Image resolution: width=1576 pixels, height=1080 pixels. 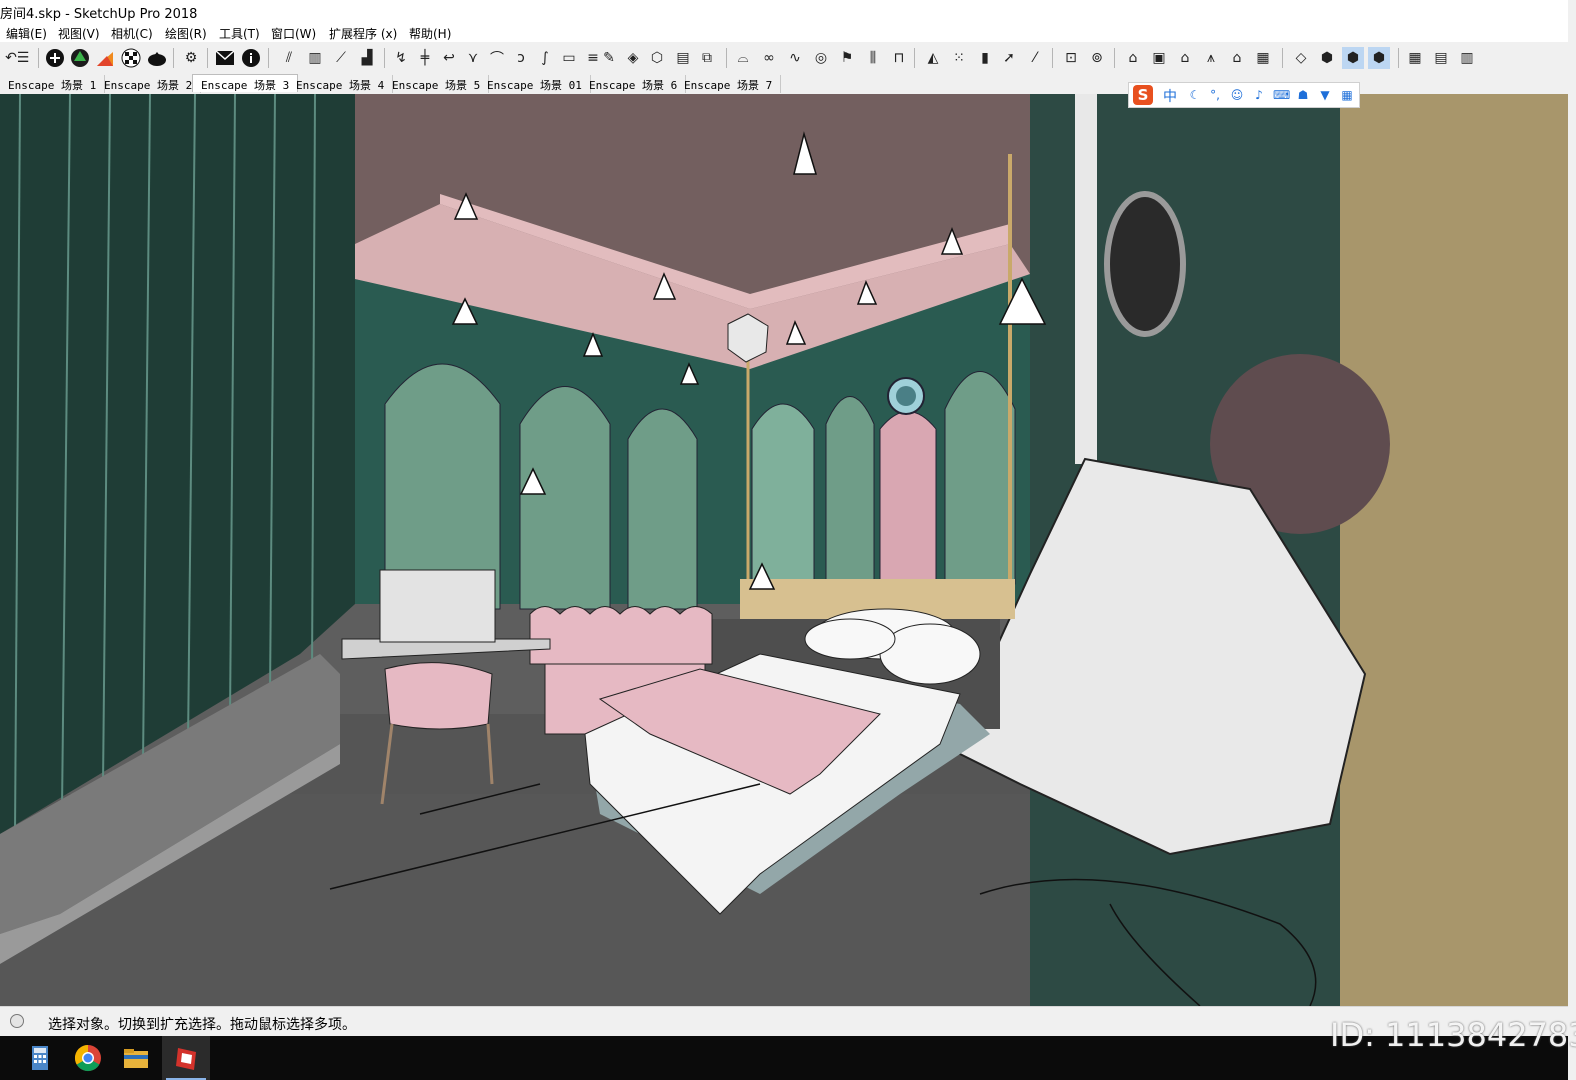 I want to click on gate-icon: ⊓, so click(x=899, y=58).